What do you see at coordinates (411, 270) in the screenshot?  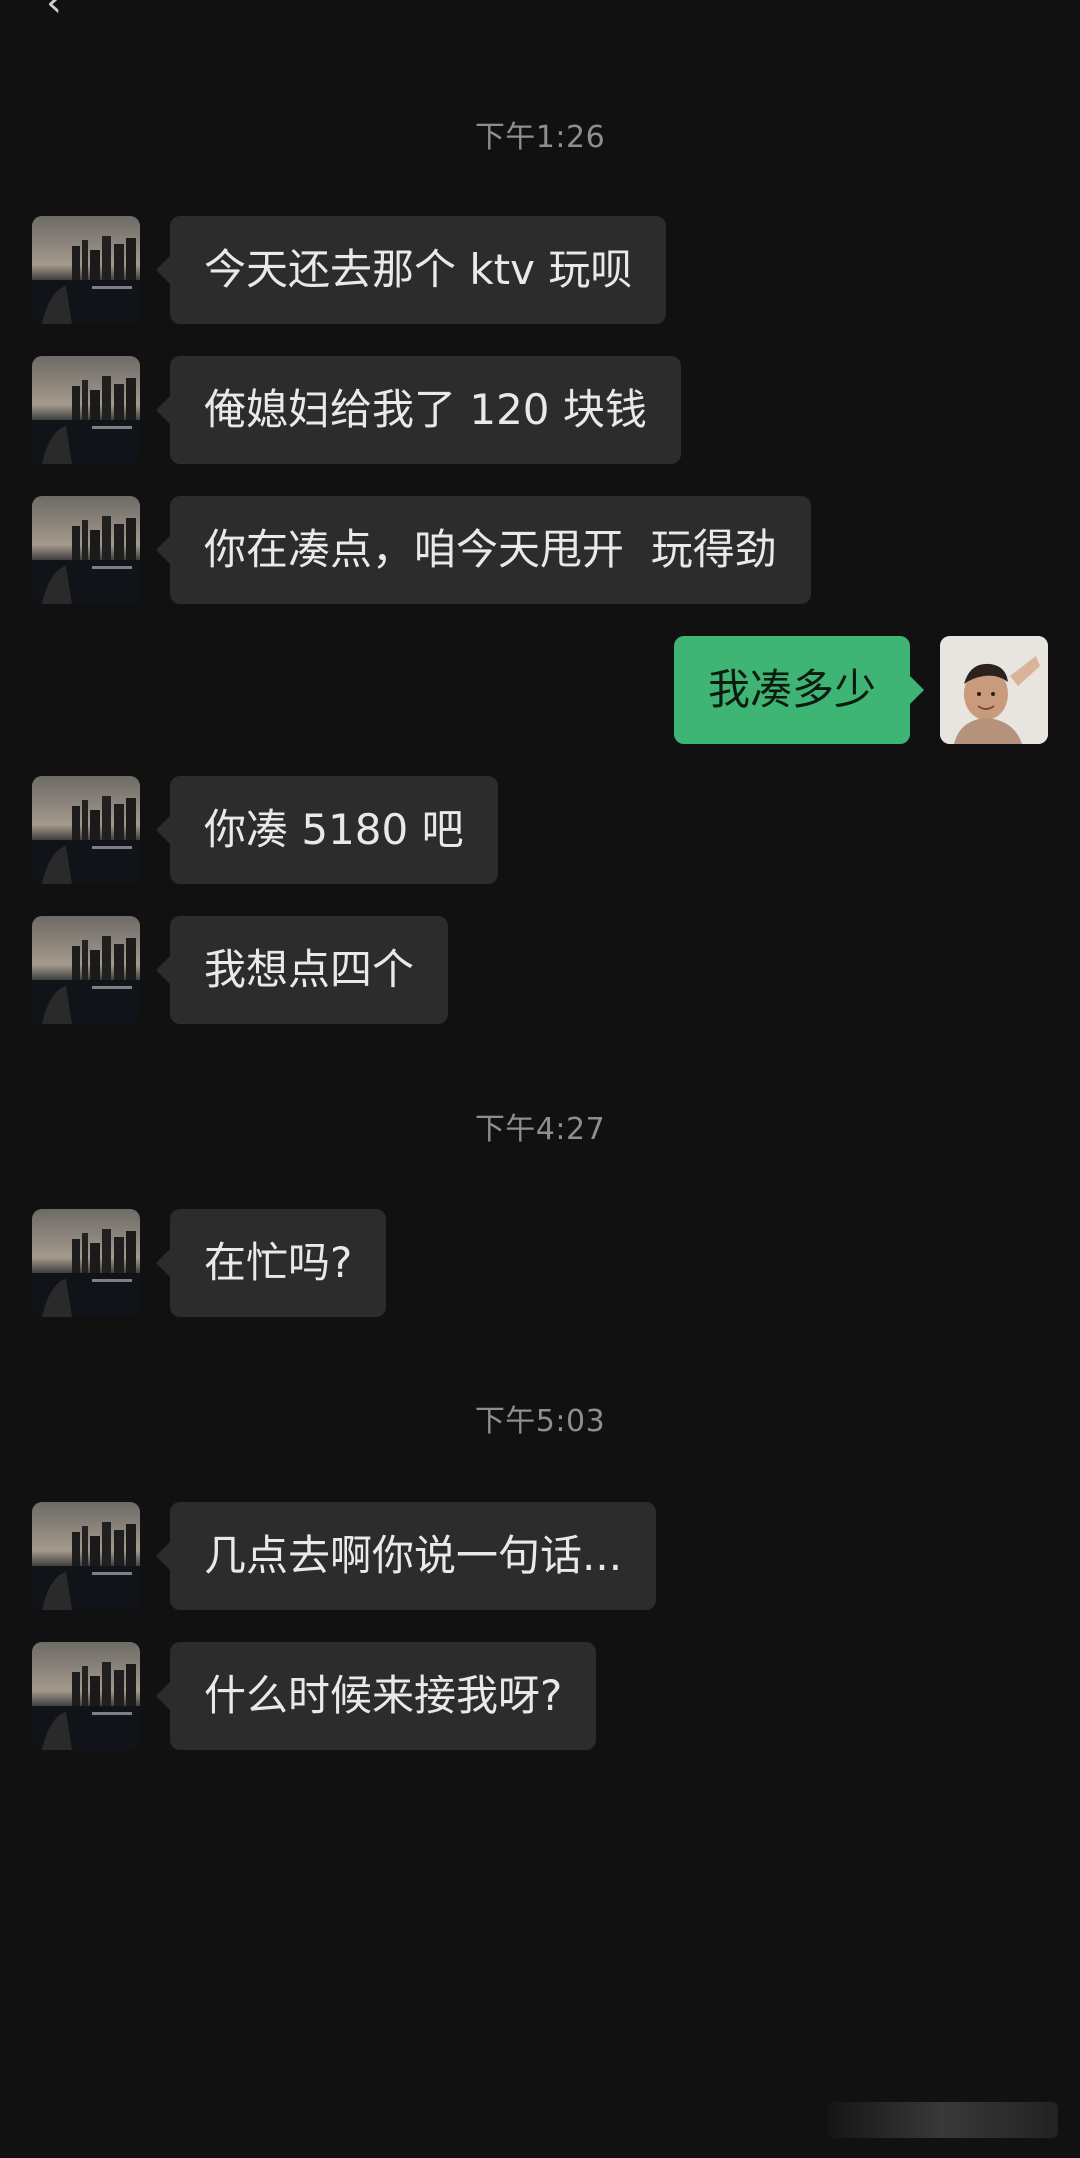 I see `message-bubble: 今天还去那个 ktv 玩呗` at bounding box center [411, 270].